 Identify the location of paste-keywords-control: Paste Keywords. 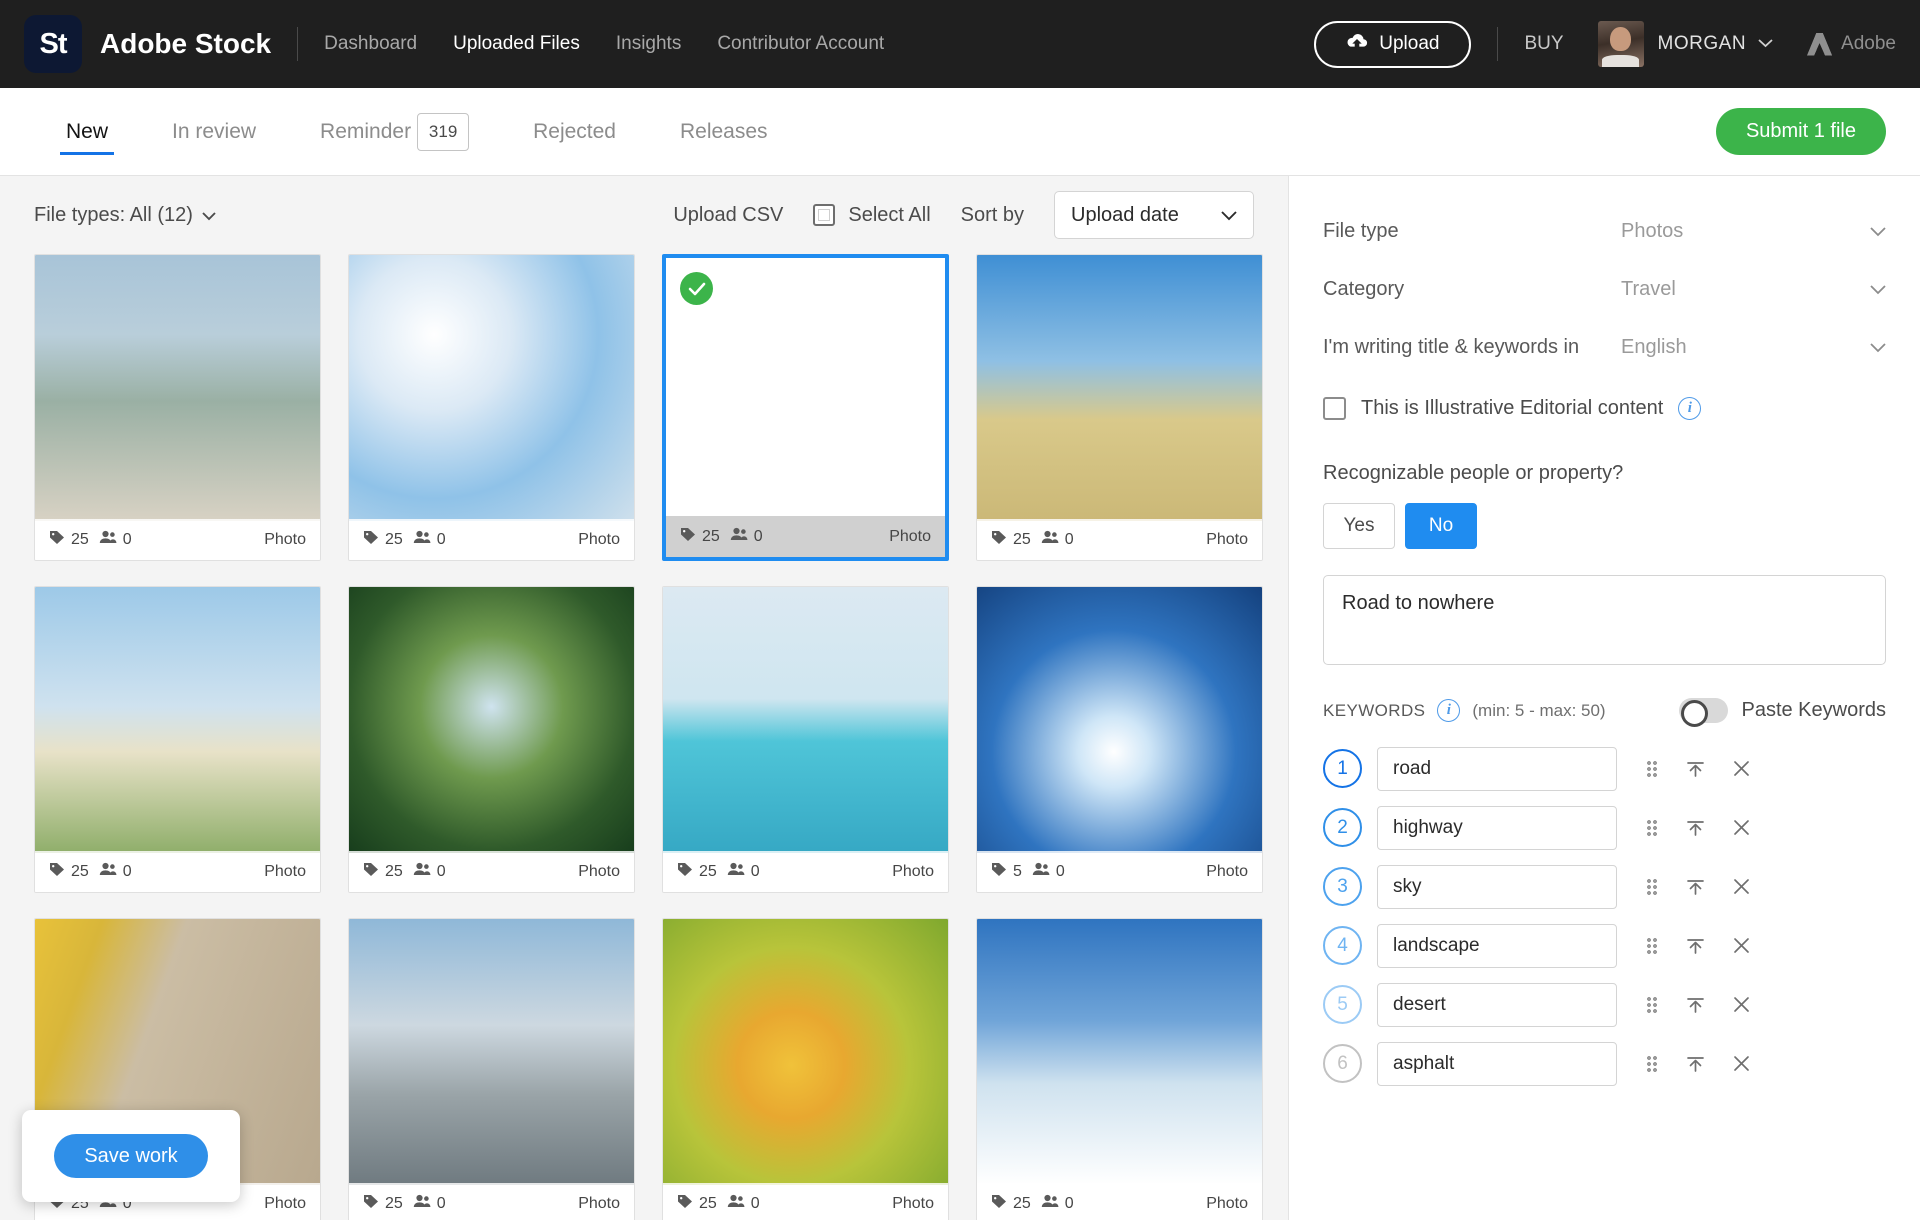
(1782, 712).